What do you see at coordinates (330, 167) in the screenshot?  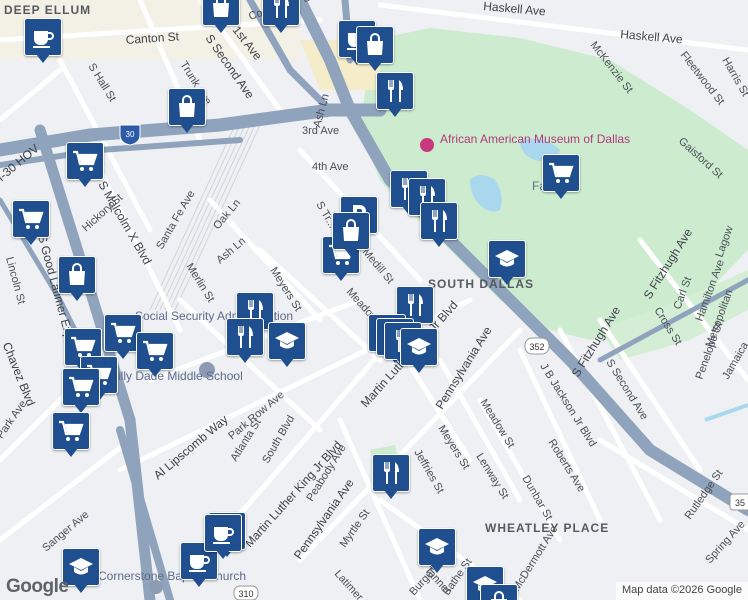 I see `street-label: 4th Ave` at bounding box center [330, 167].